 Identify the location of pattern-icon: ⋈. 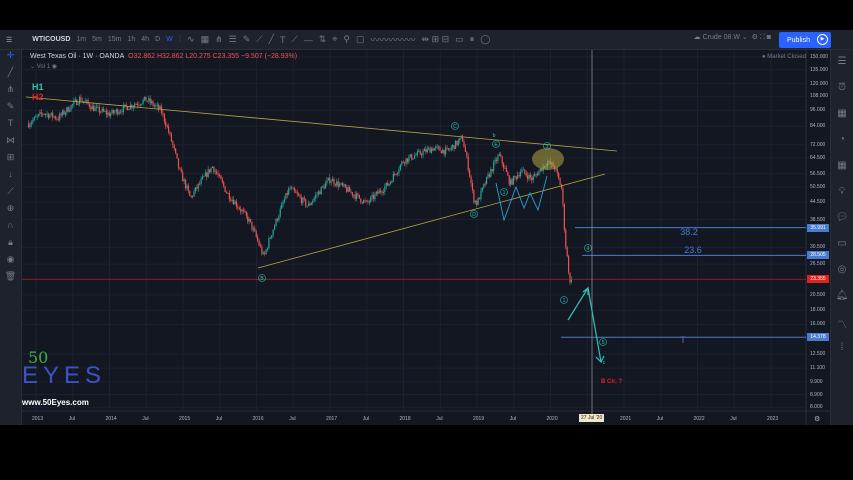
(10, 143).